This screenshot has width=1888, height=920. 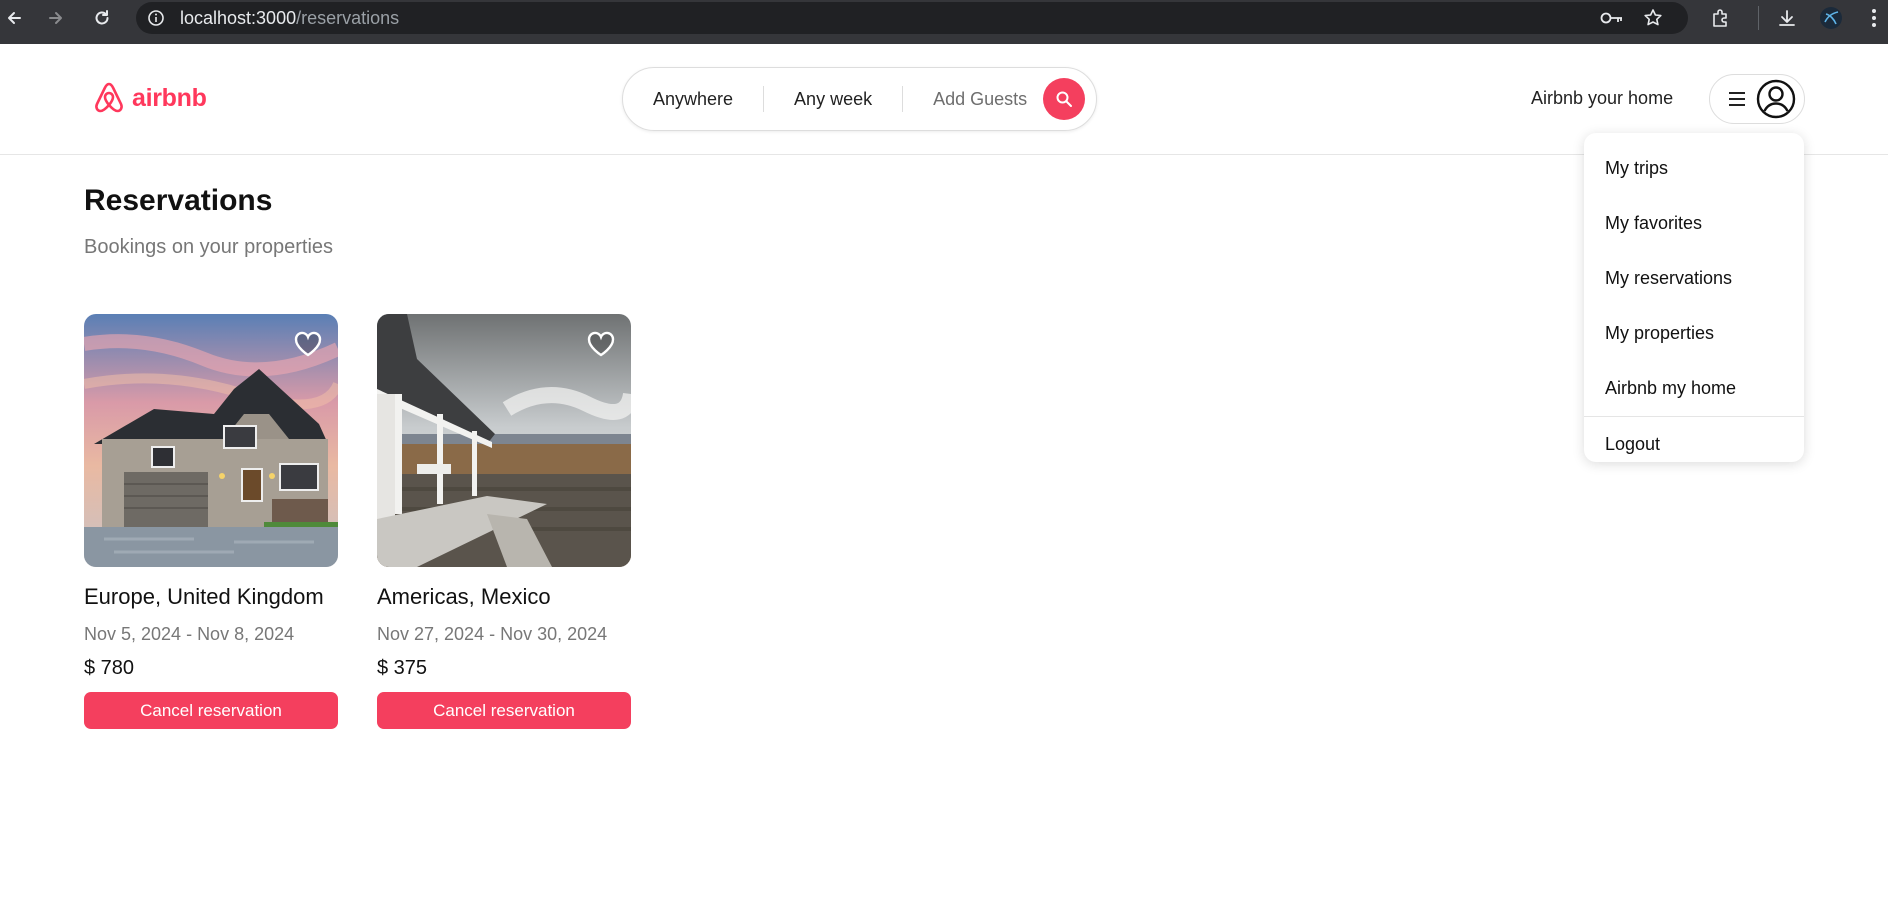 I want to click on url-host: localhost:3000, so click(x=238, y=17).